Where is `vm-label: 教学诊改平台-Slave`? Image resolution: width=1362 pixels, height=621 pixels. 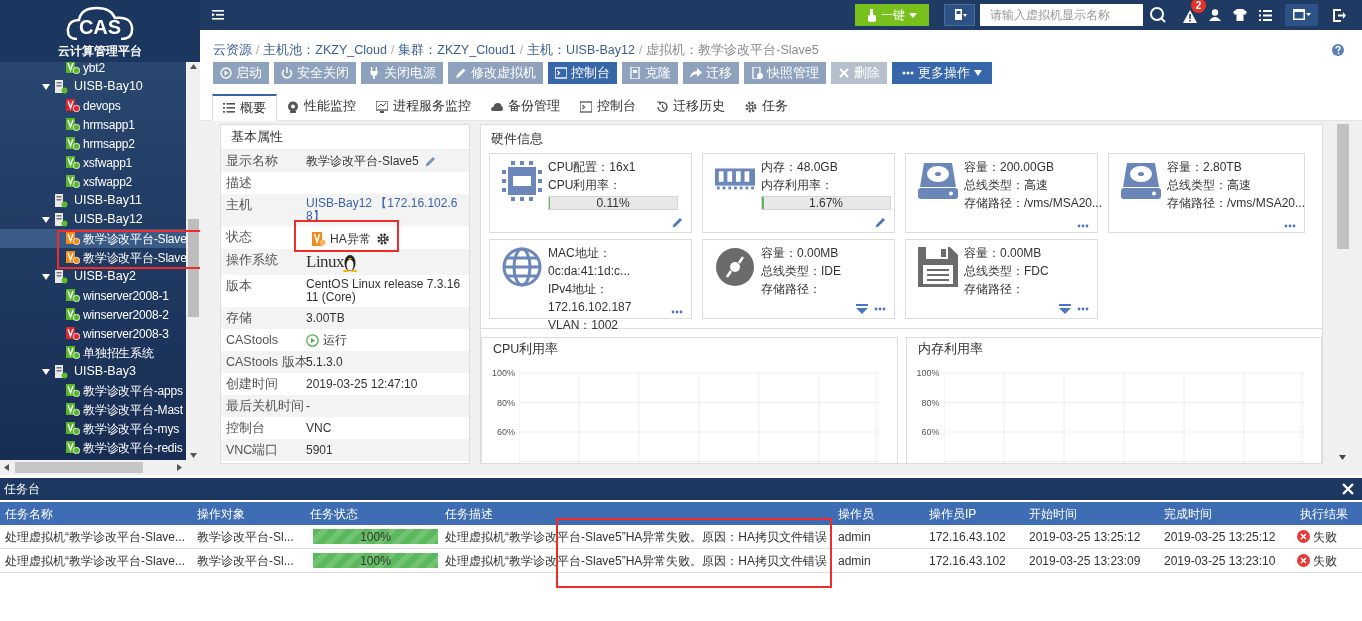 vm-label: 教学诊改平台-Slave is located at coordinates (134, 257).